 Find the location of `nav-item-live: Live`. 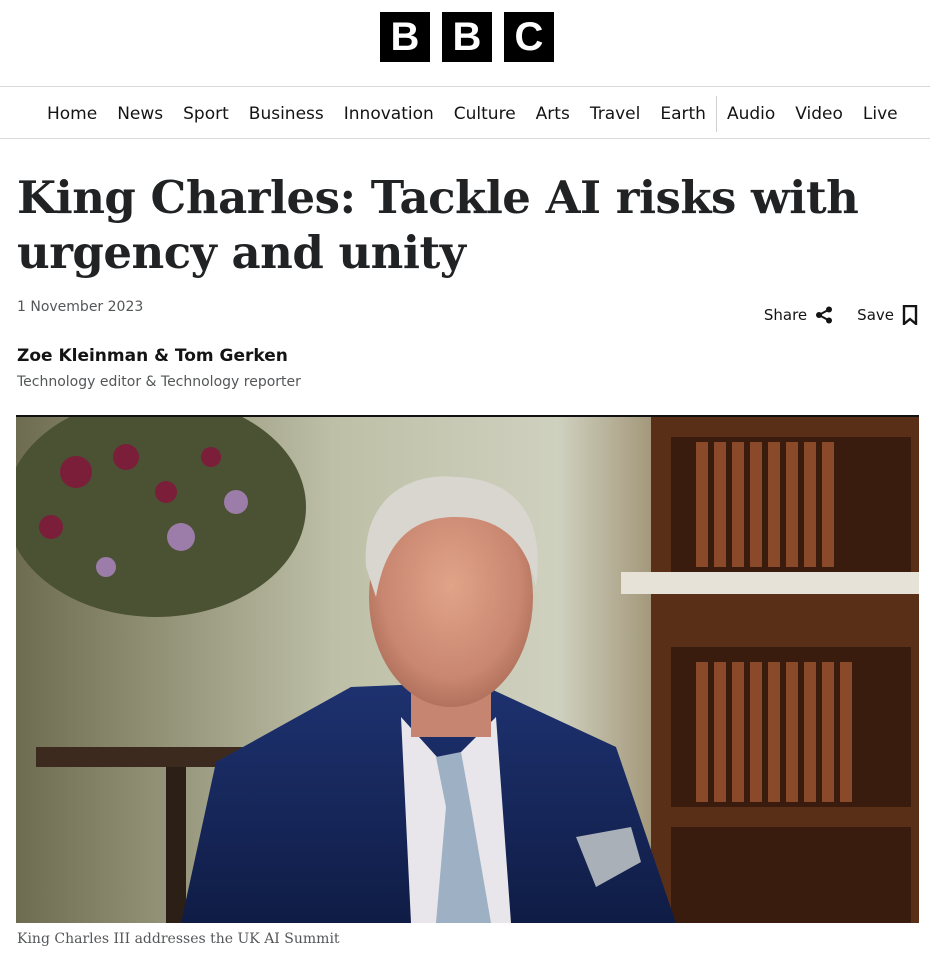

nav-item-live: Live is located at coordinates (880, 113).